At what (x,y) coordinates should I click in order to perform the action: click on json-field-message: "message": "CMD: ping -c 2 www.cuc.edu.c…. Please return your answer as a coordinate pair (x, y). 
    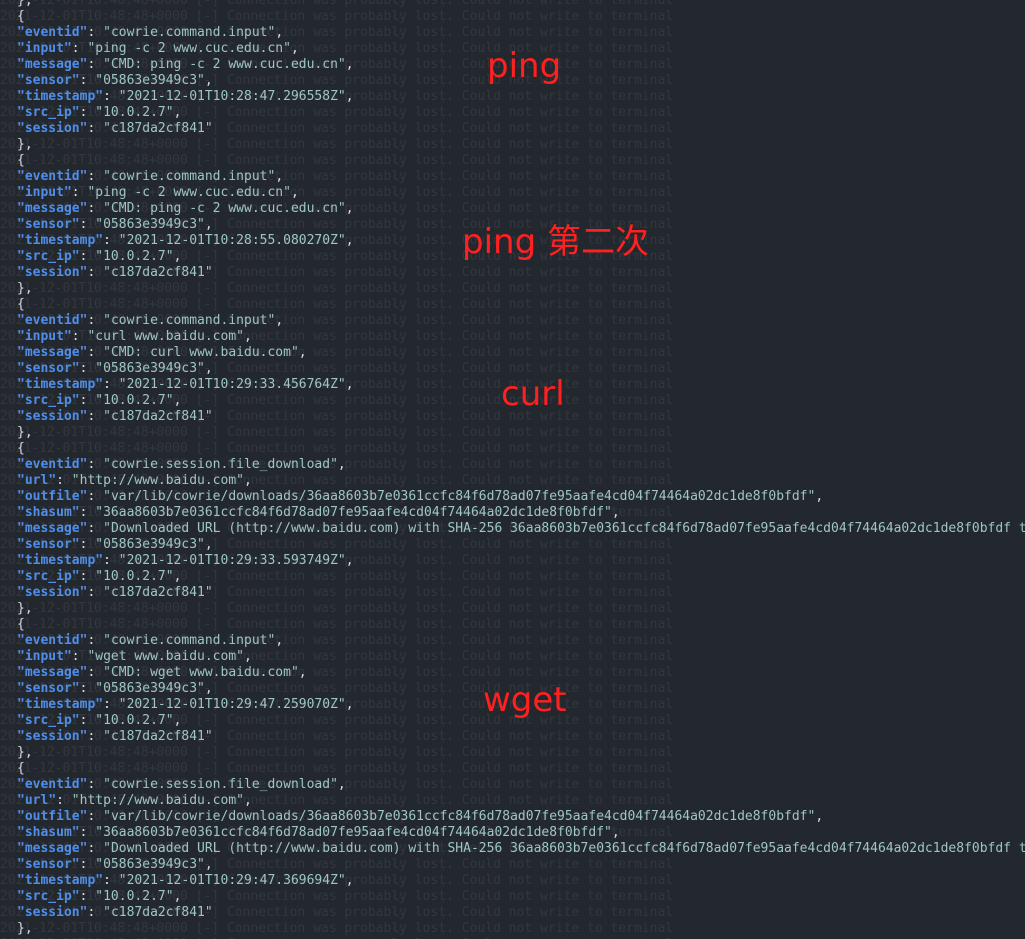
    Looking at the image, I should click on (185, 208).